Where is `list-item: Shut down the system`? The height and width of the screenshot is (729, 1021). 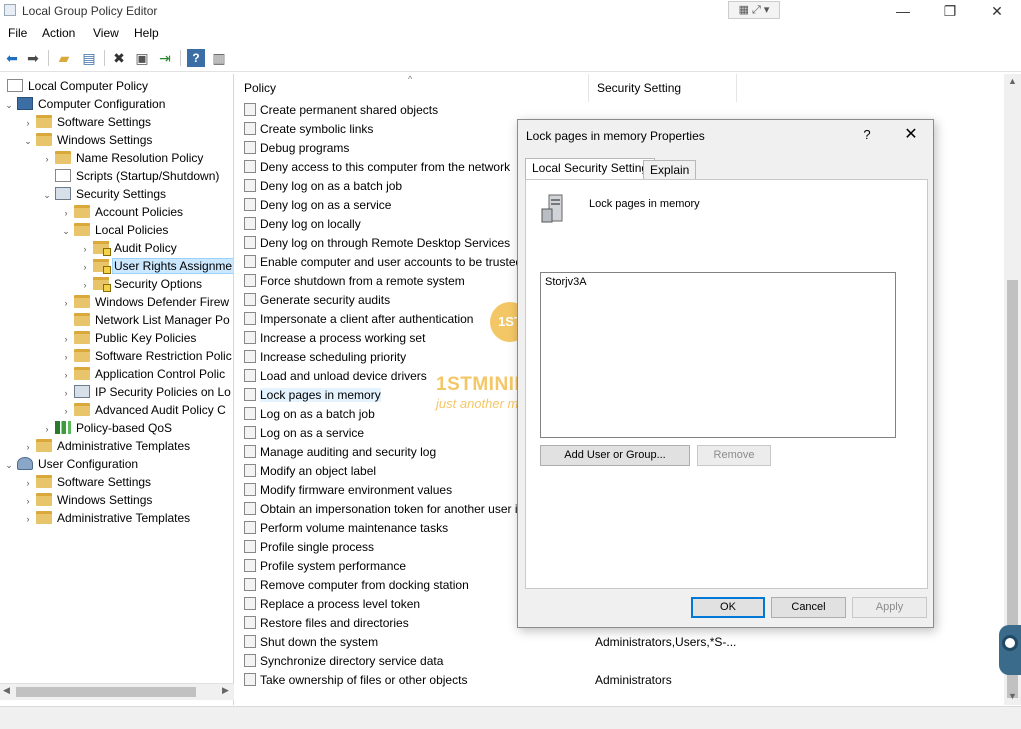
list-item: Shut down the system is located at coordinates (311, 642).